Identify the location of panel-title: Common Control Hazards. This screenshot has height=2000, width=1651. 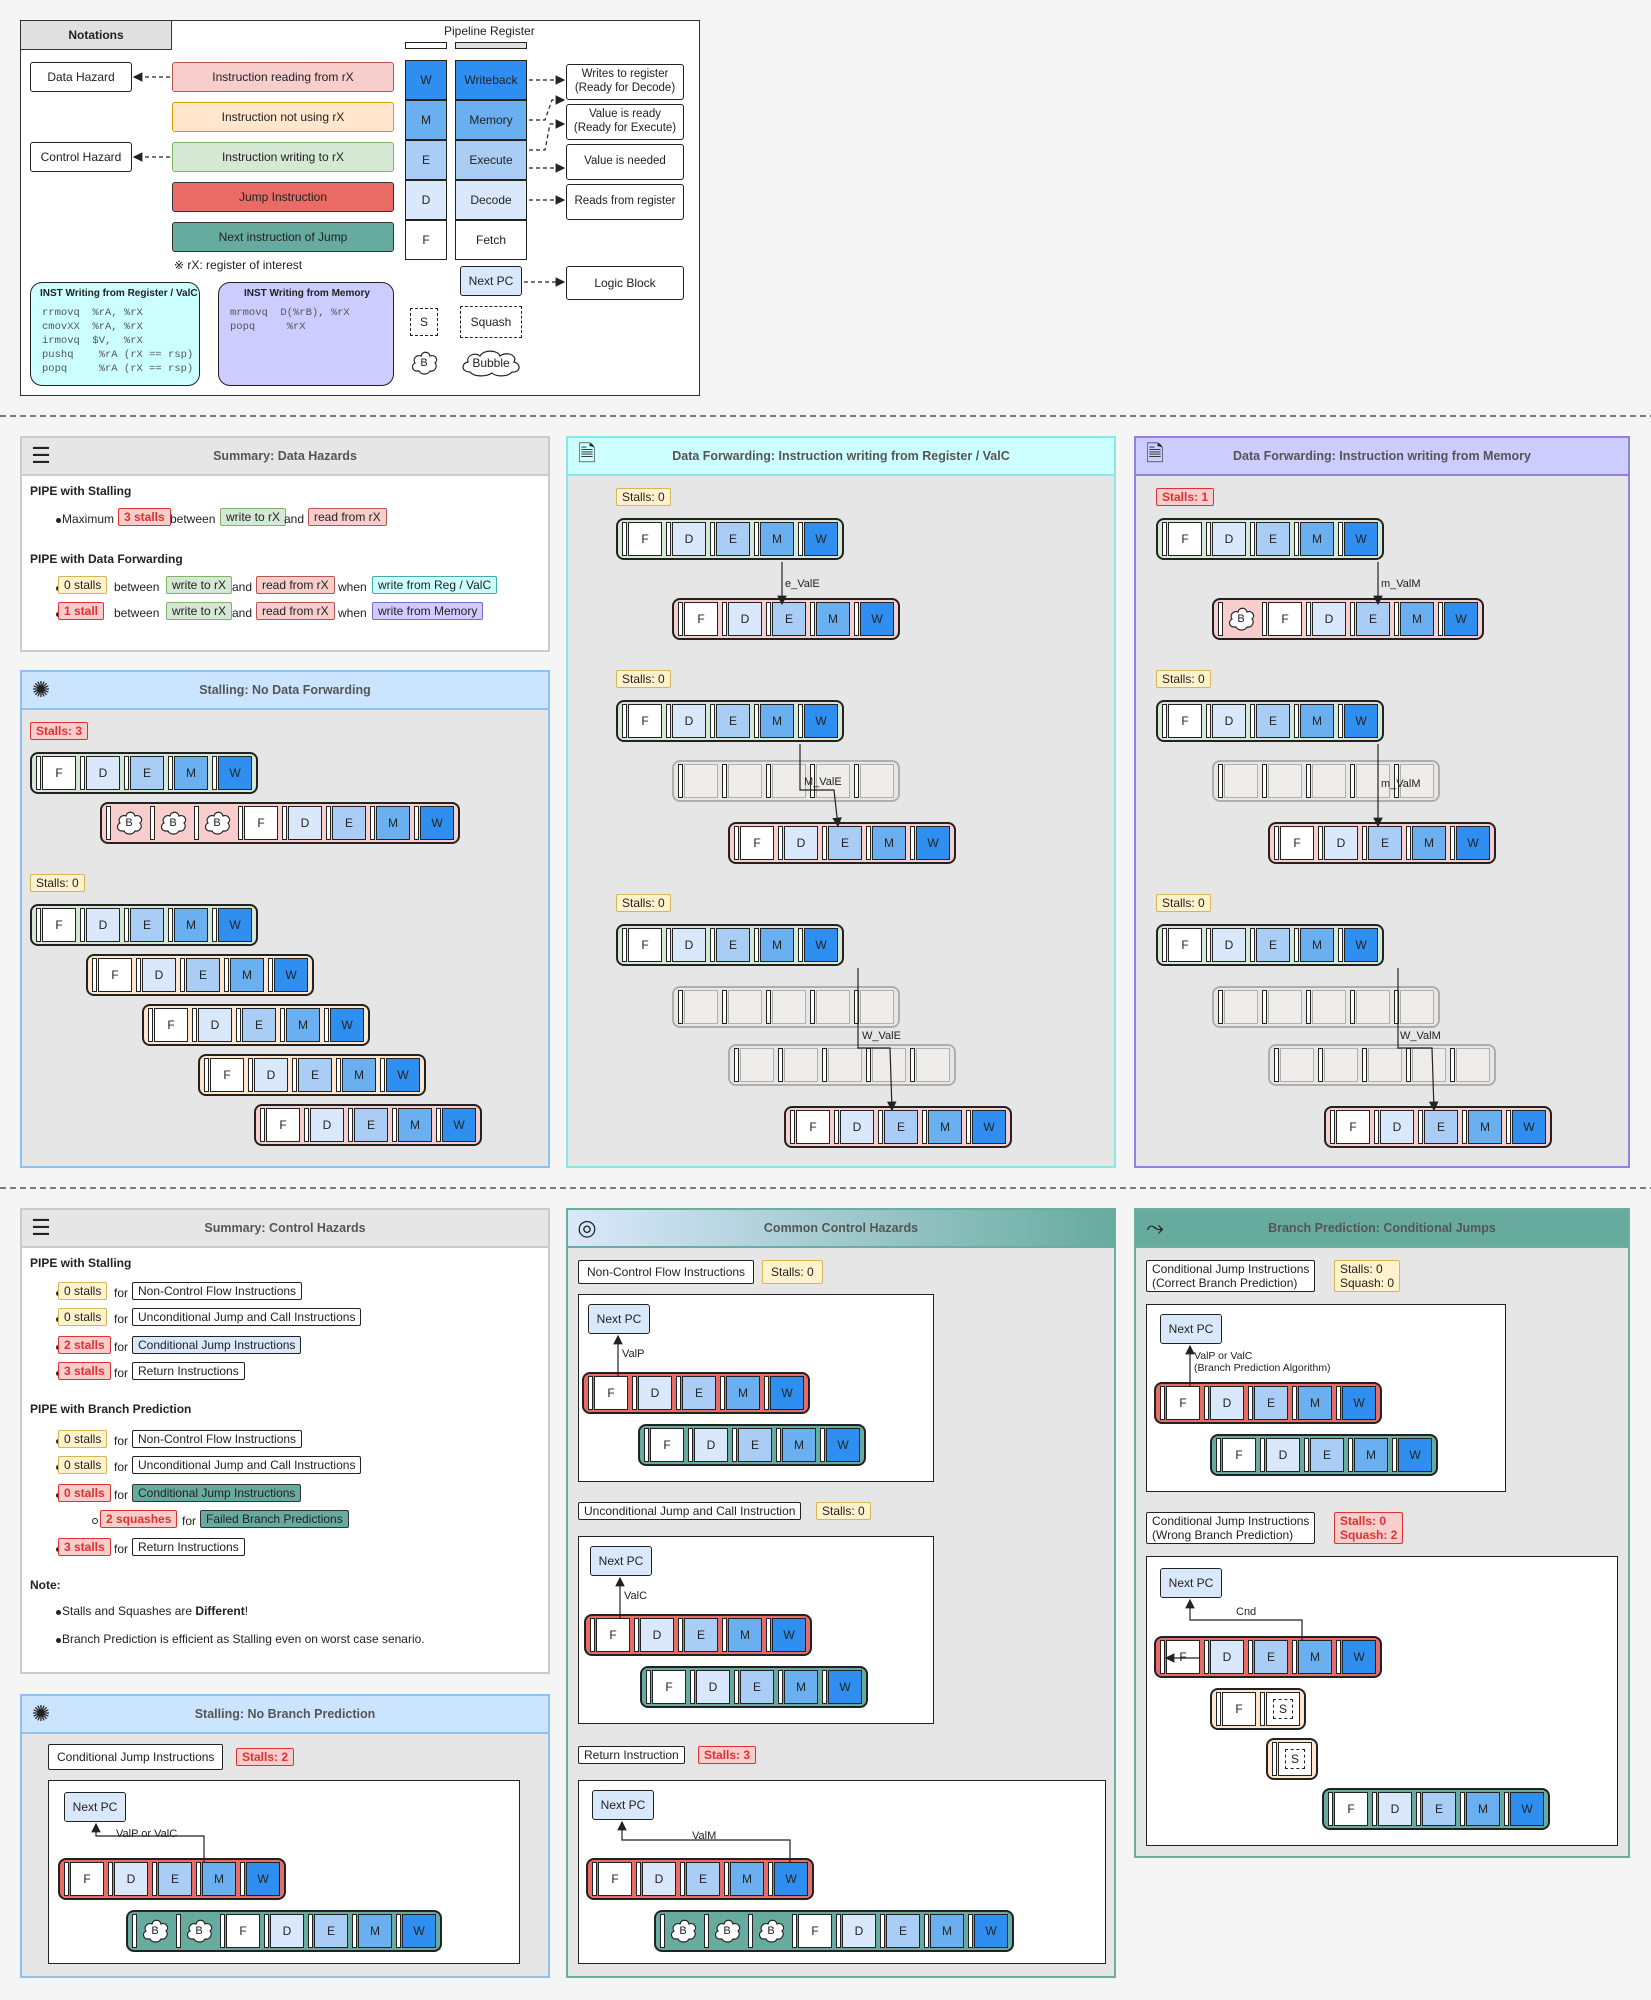
(841, 1228).